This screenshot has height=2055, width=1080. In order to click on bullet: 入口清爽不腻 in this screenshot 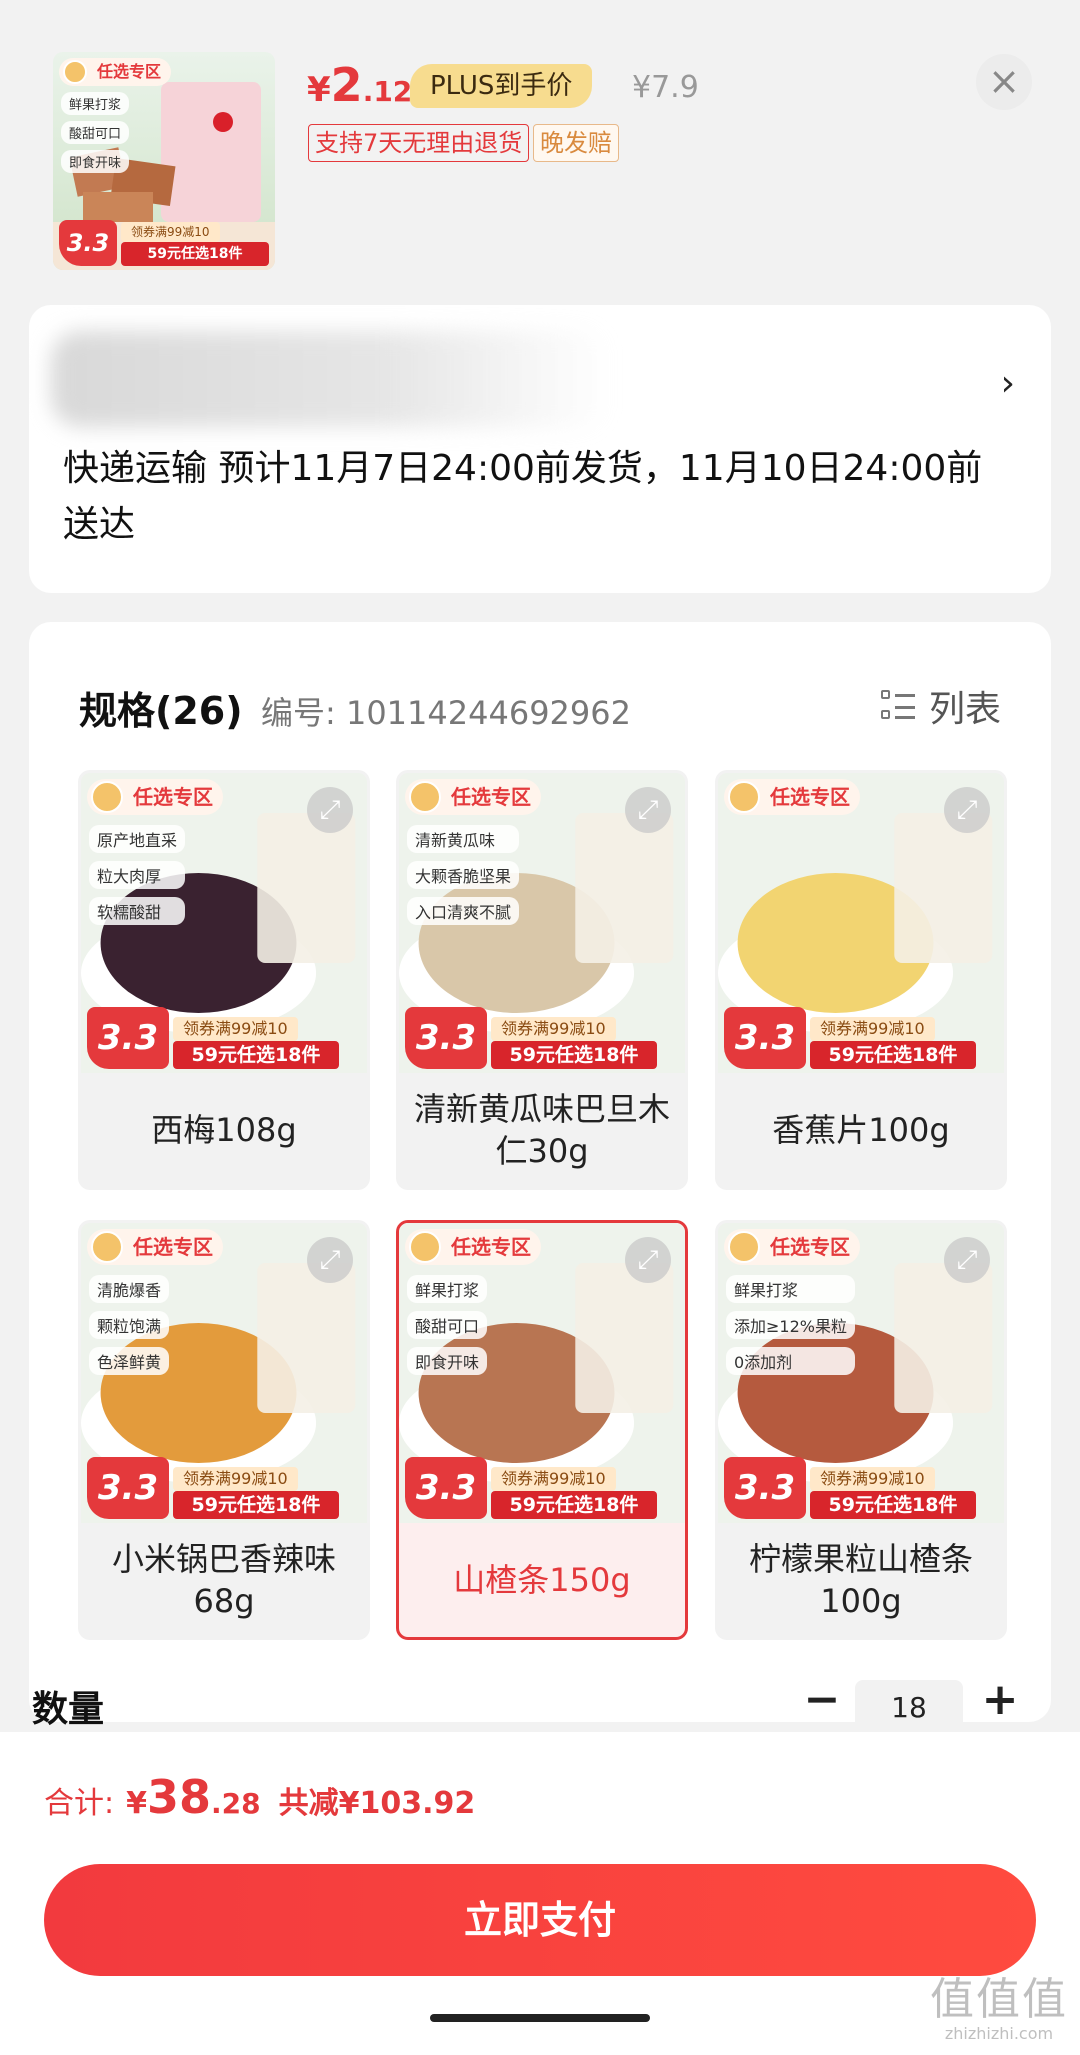, I will do `click(463, 911)`.